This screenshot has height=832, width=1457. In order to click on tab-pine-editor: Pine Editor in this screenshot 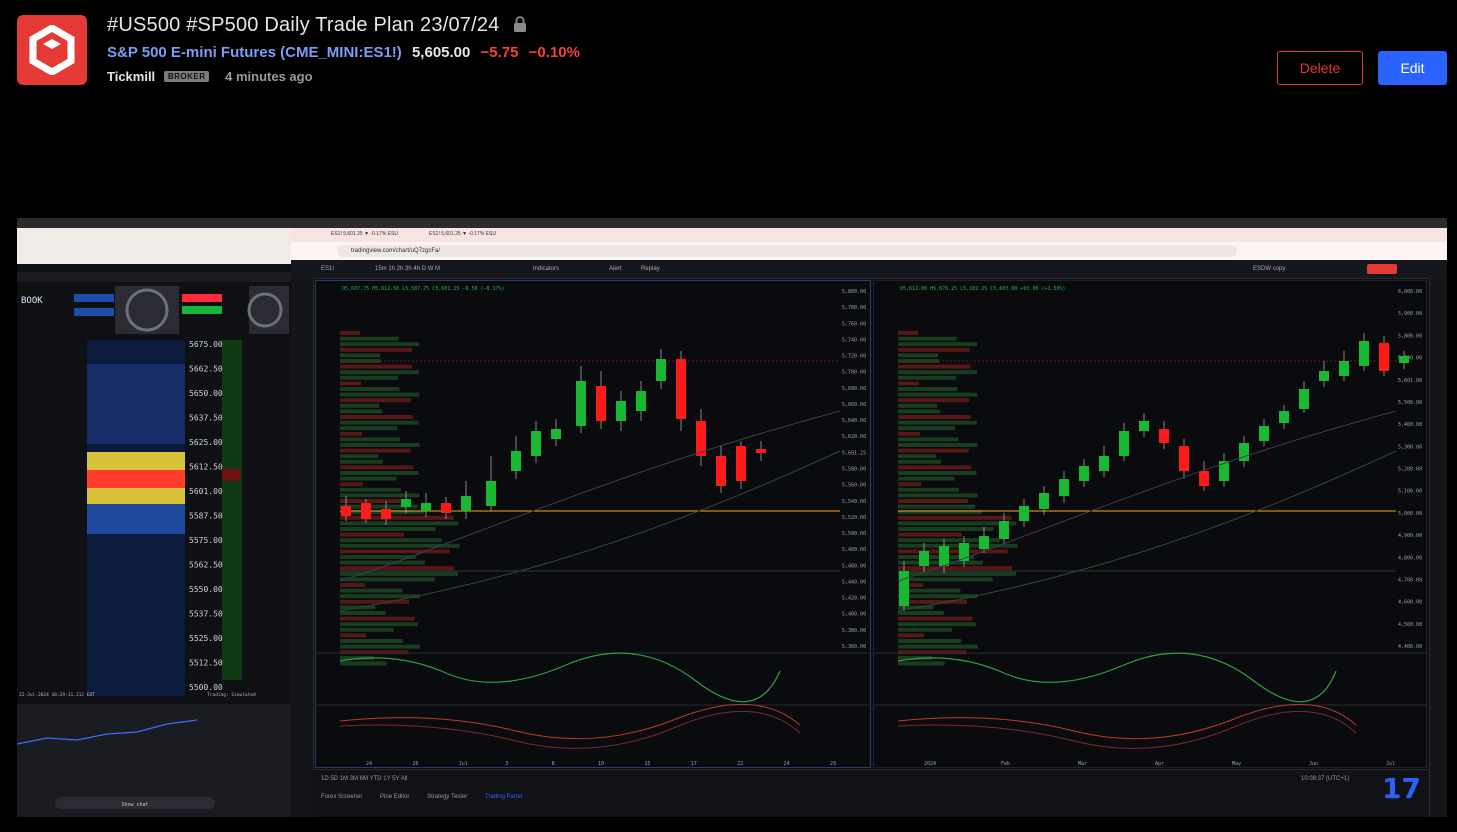, I will do `click(394, 797)`.